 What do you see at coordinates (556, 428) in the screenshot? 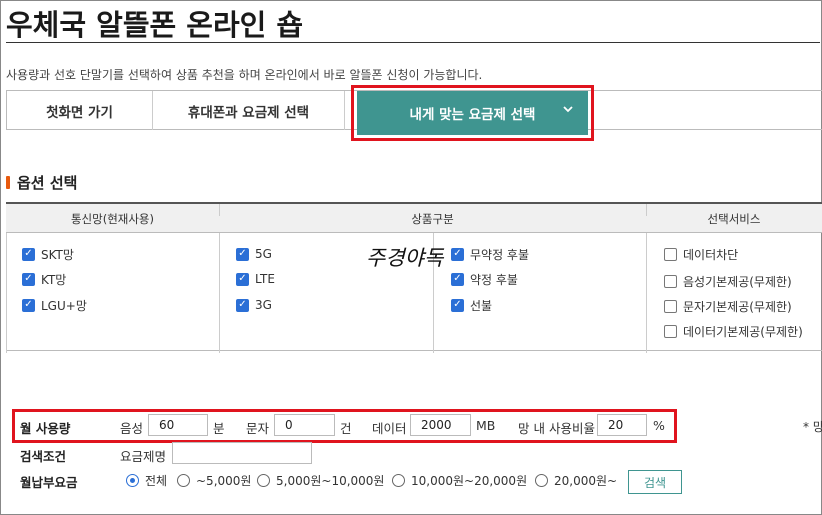
I see `ratio-label: 망 내 사용비율` at bounding box center [556, 428].